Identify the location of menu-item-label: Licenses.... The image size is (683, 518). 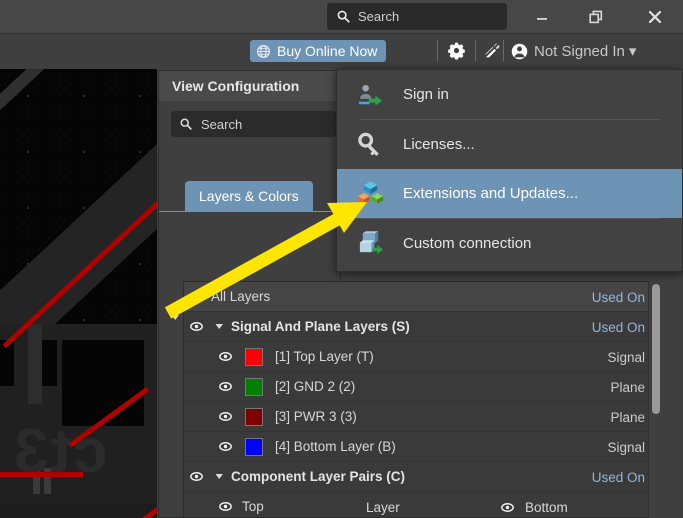
(439, 144).